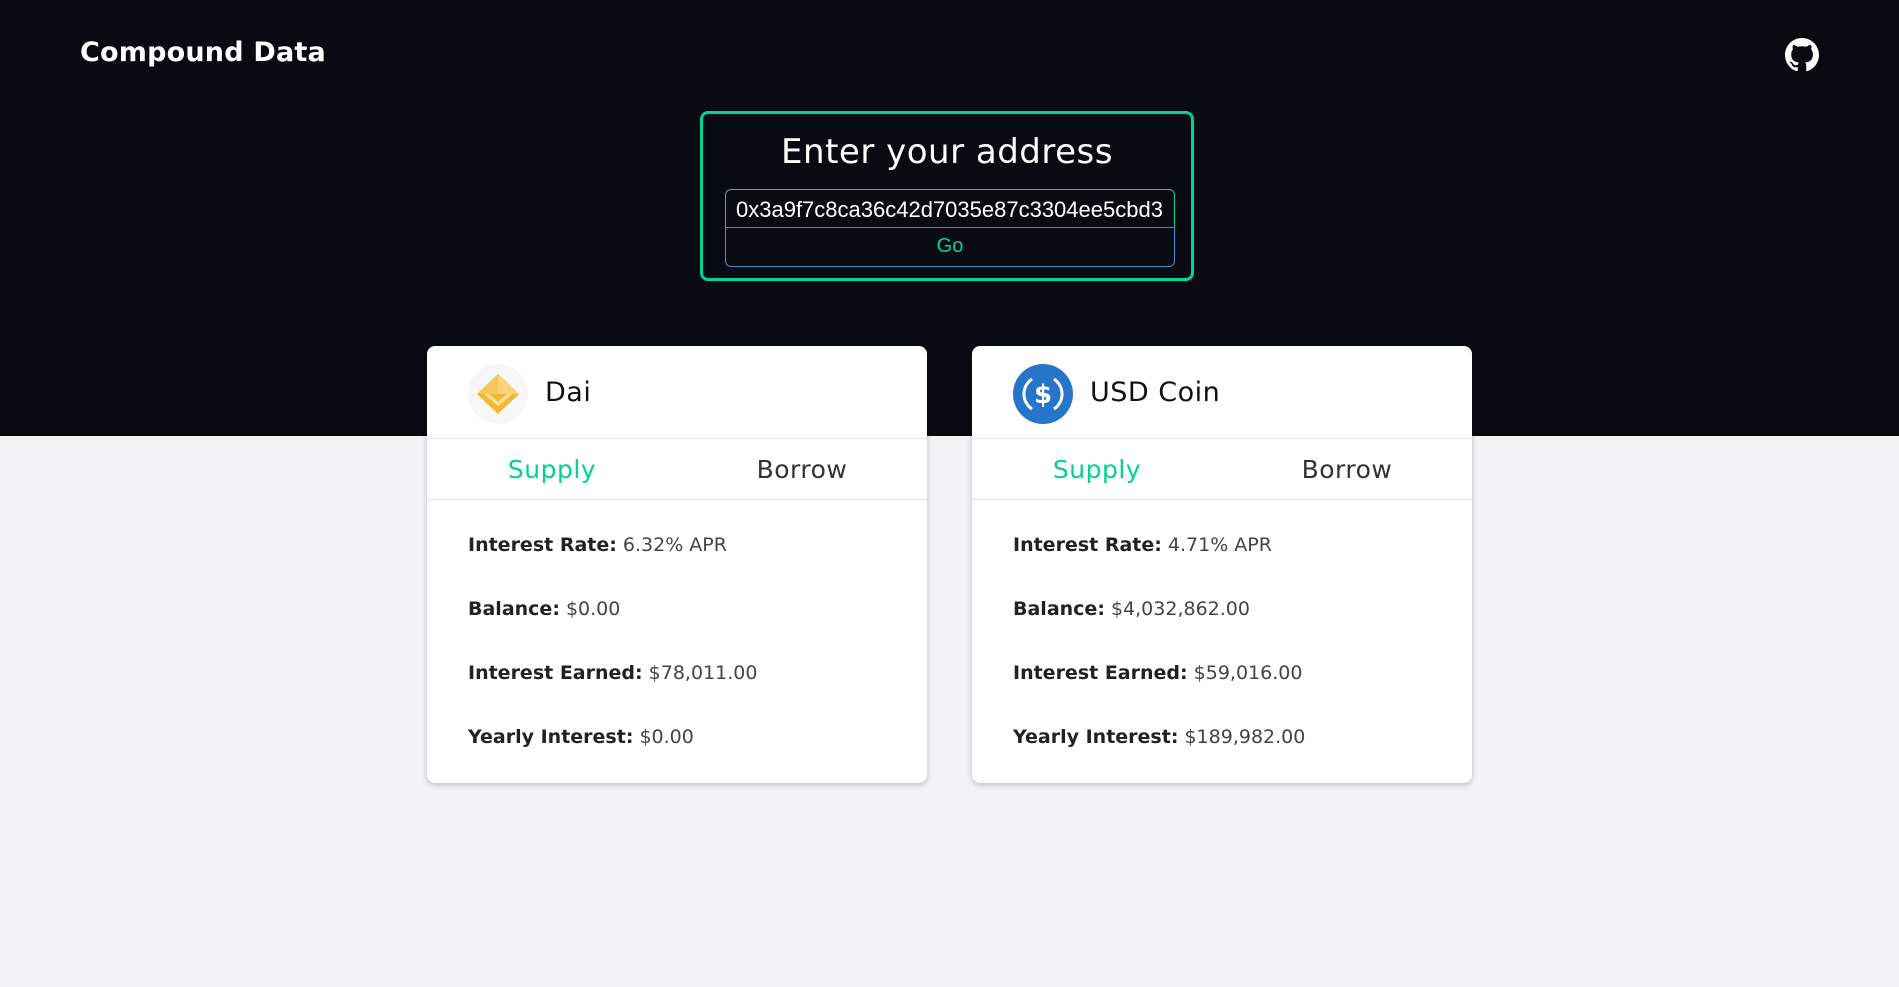 The height and width of the screenshot is (987, 1899). Describe the element at coordinates (1155, 392) in the screenshot. I see `asset-name: USD Coin` at that location.